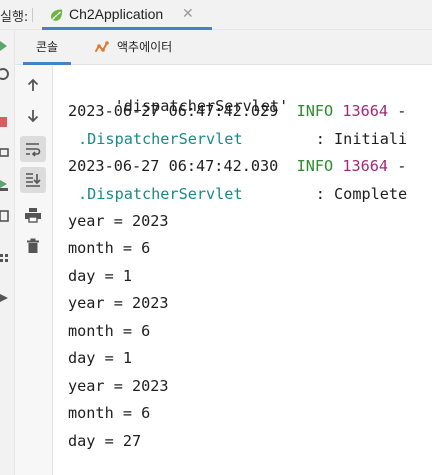 The image size is (432, 475). I want to click on log-line: .DispatcherServlet : Initiali, so click(242, 139).